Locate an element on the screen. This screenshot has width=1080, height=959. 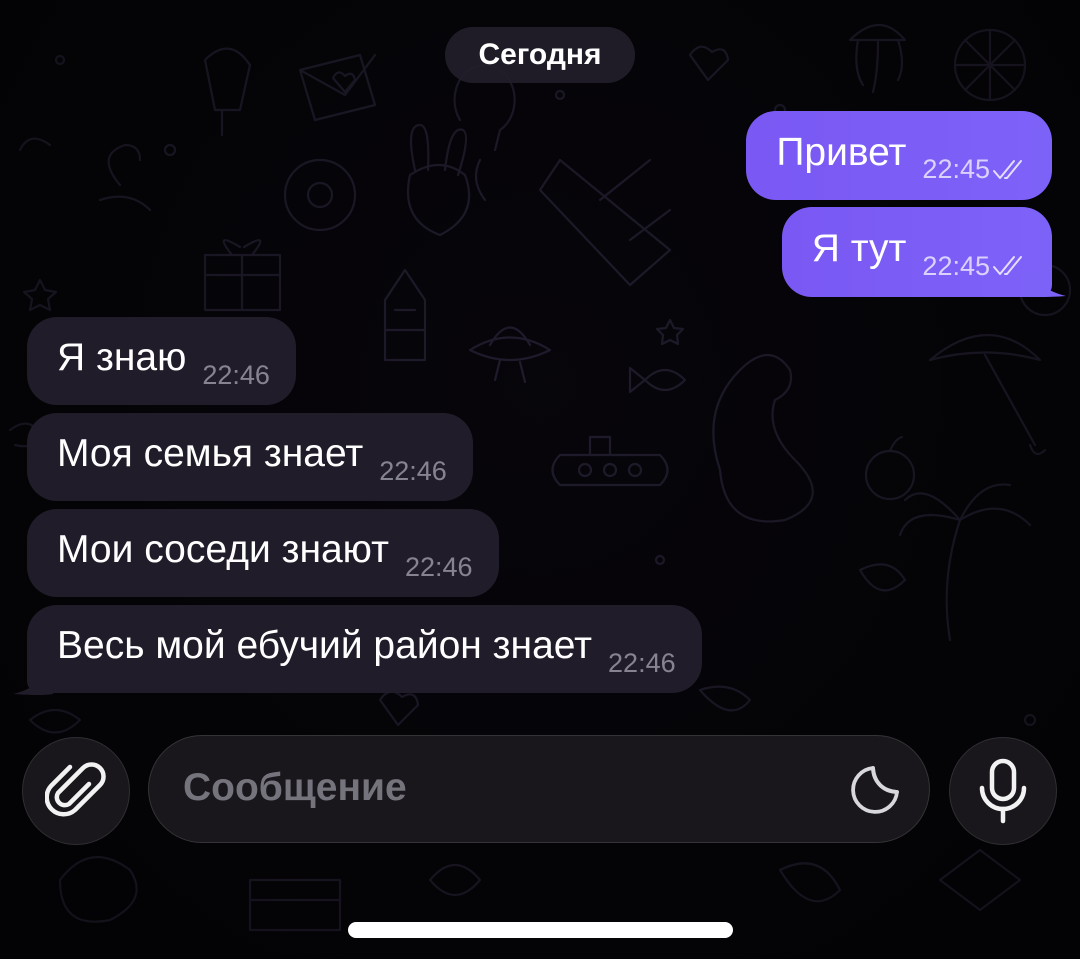
message-text: Привет is located at coordinates (841, 152).